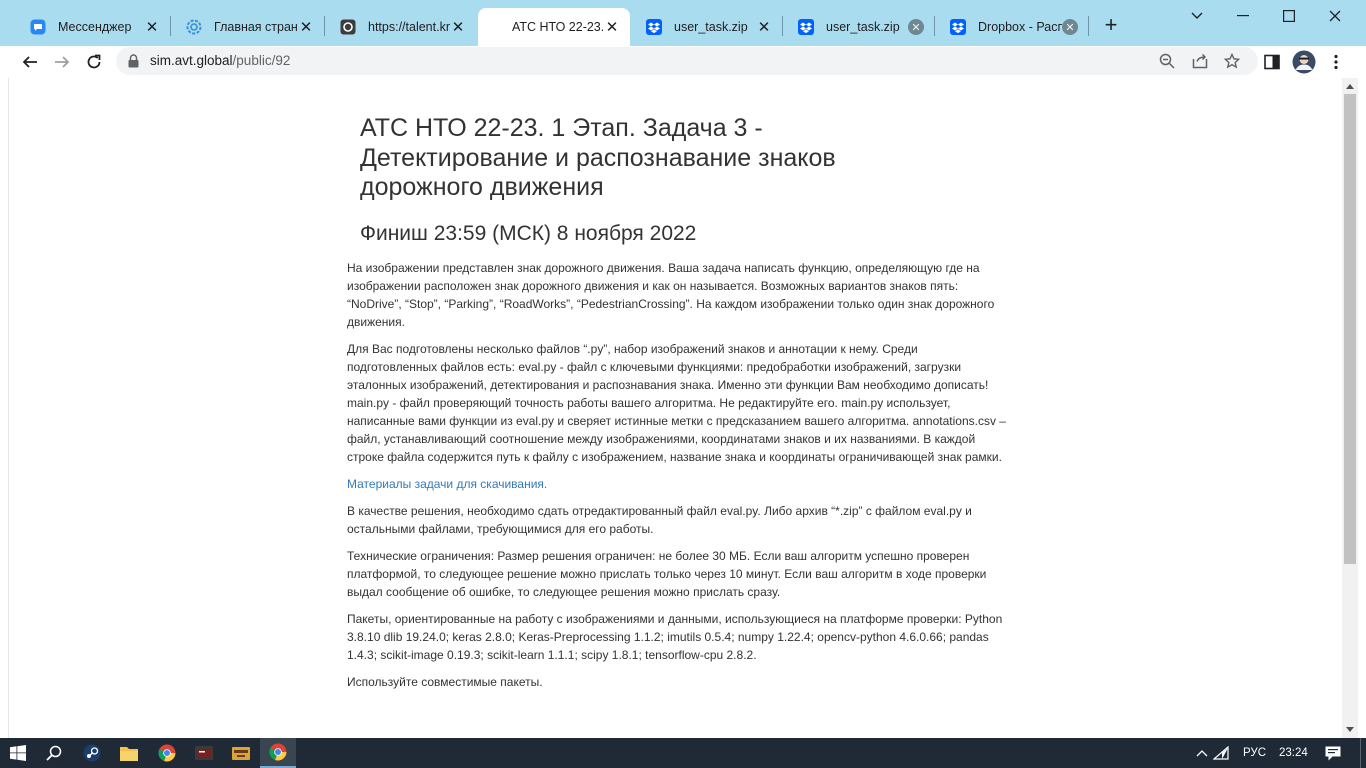 This screenshot has height=768, width=1366. I want to click on minimize-button, so click(1243, 16).